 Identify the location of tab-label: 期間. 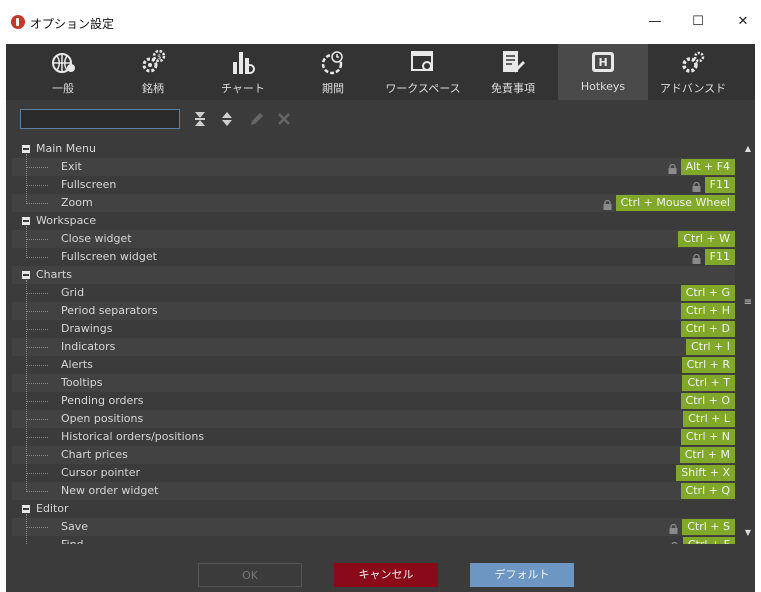
(333, 88).